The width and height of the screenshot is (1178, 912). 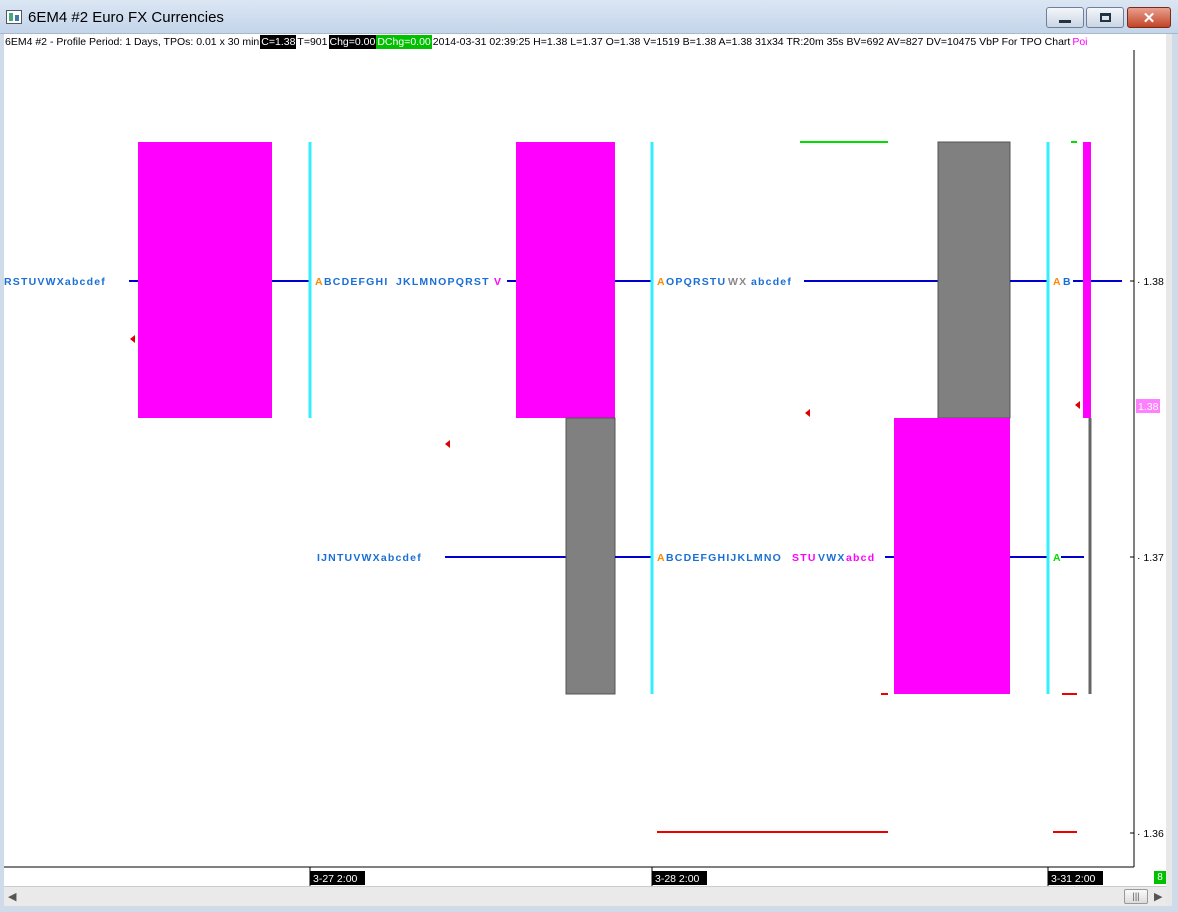 I want to click on tpo-letters-day3-low-a: BCDEFGHIJKLMNO, so click(x=724, y=558).